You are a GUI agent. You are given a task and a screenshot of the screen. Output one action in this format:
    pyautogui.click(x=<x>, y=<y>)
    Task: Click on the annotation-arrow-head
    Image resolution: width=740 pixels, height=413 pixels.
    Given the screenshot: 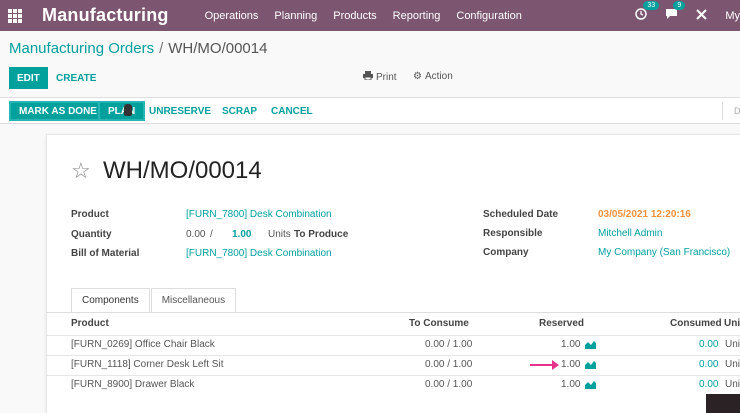 What is the action you would take?
    pyautogui.click(x=555, y=365)
    